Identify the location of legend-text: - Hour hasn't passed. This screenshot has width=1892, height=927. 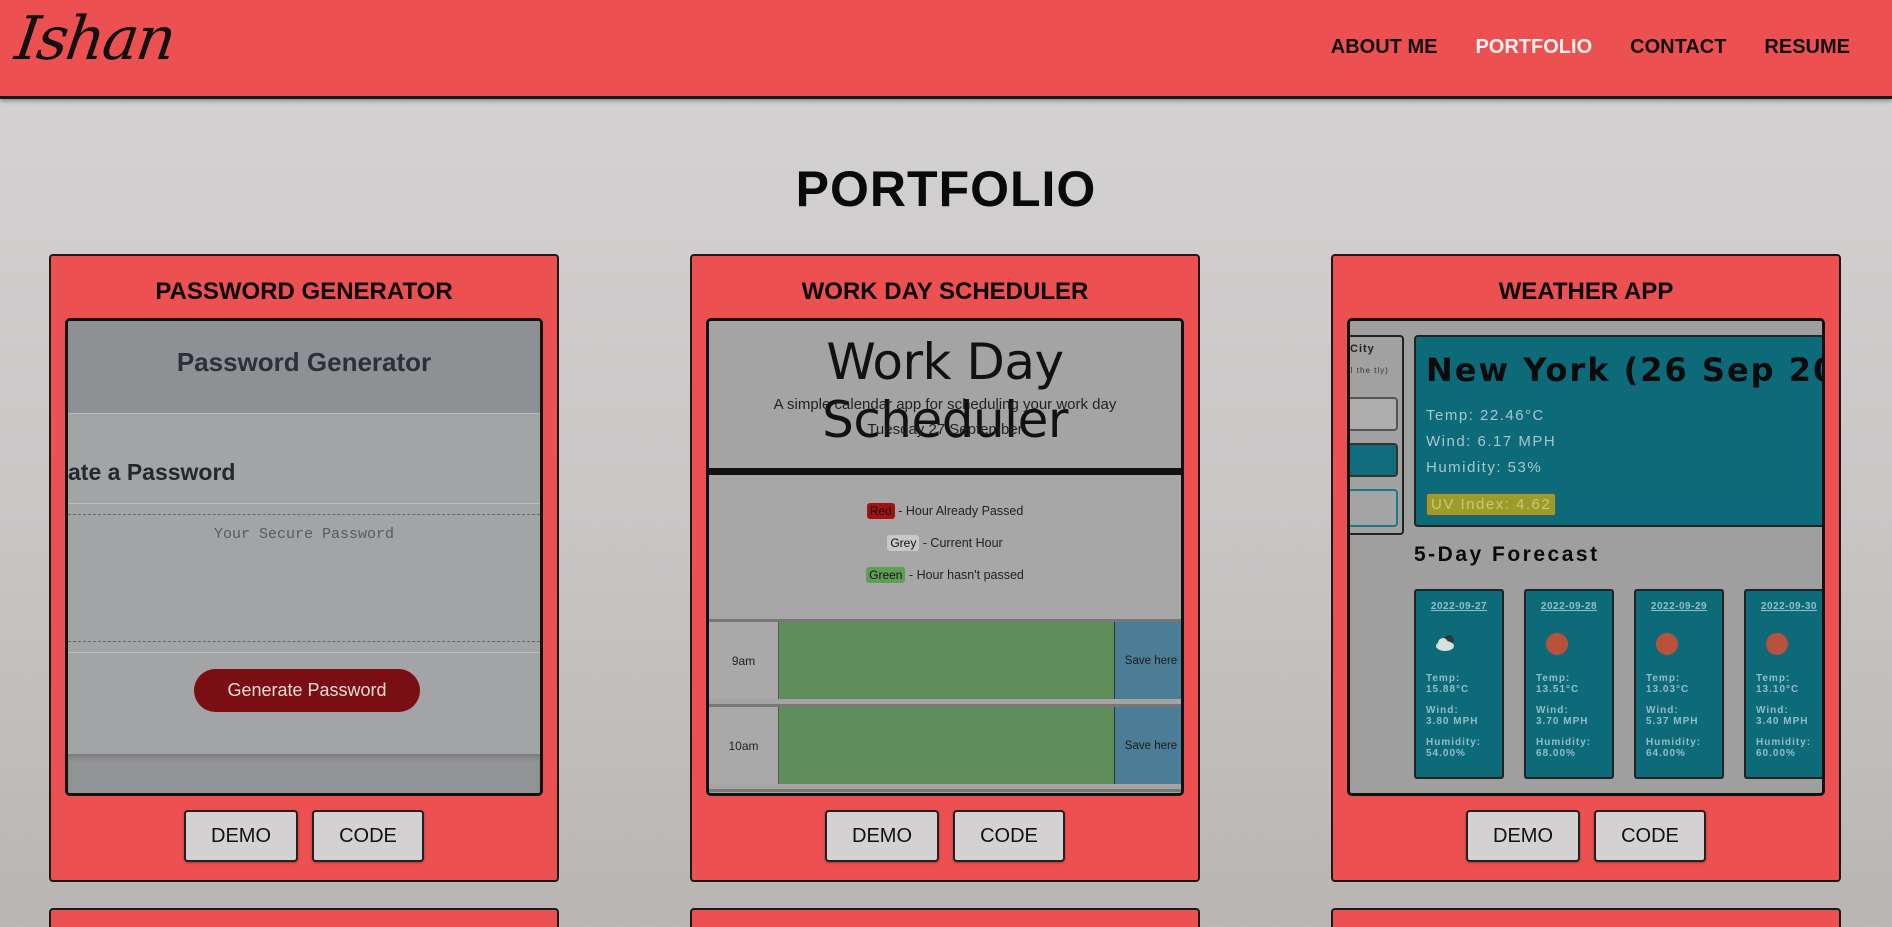
(964, 575).